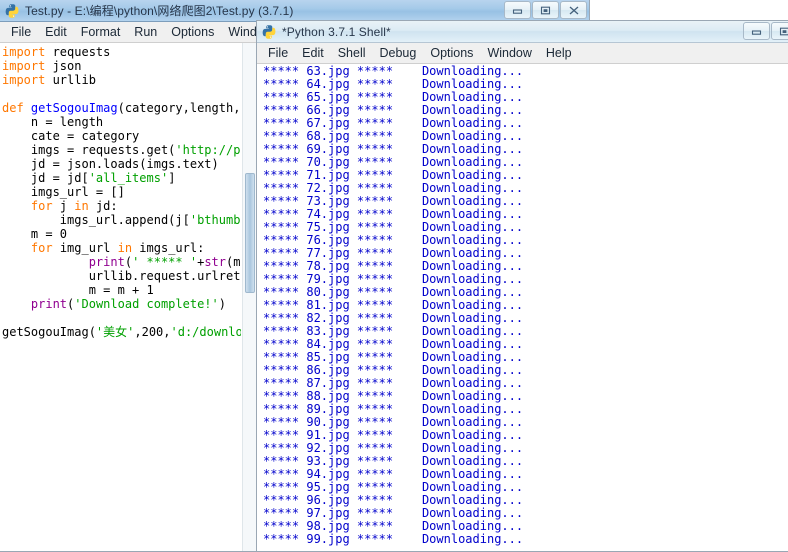  Describe the element at coordinates (121, 332) in the screenshot. I see `code-line: getSogouImag('美女',200,'d:/download/` at that location.